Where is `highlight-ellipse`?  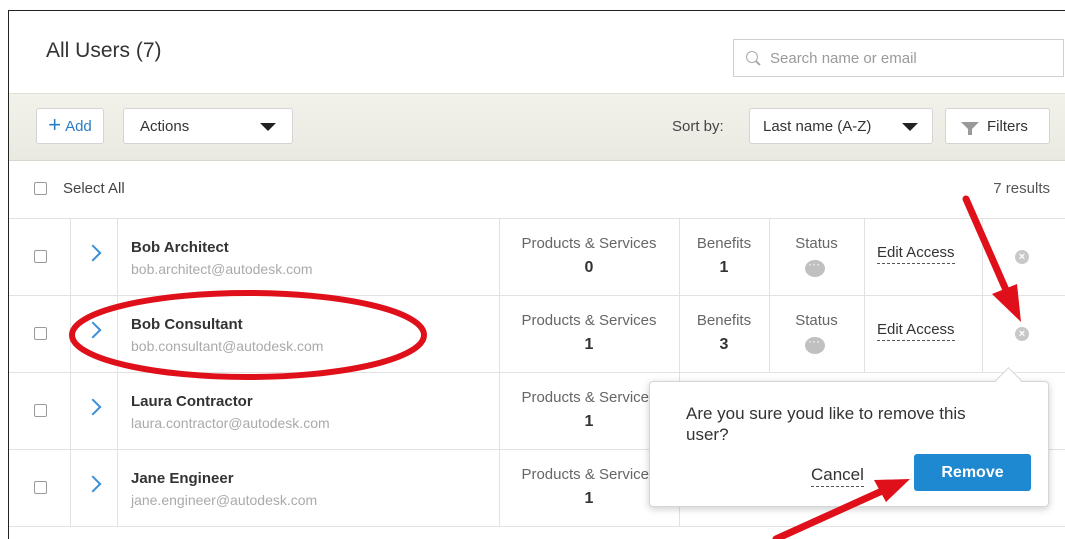 highlight-ellipse is located at coordinates (248, 335).